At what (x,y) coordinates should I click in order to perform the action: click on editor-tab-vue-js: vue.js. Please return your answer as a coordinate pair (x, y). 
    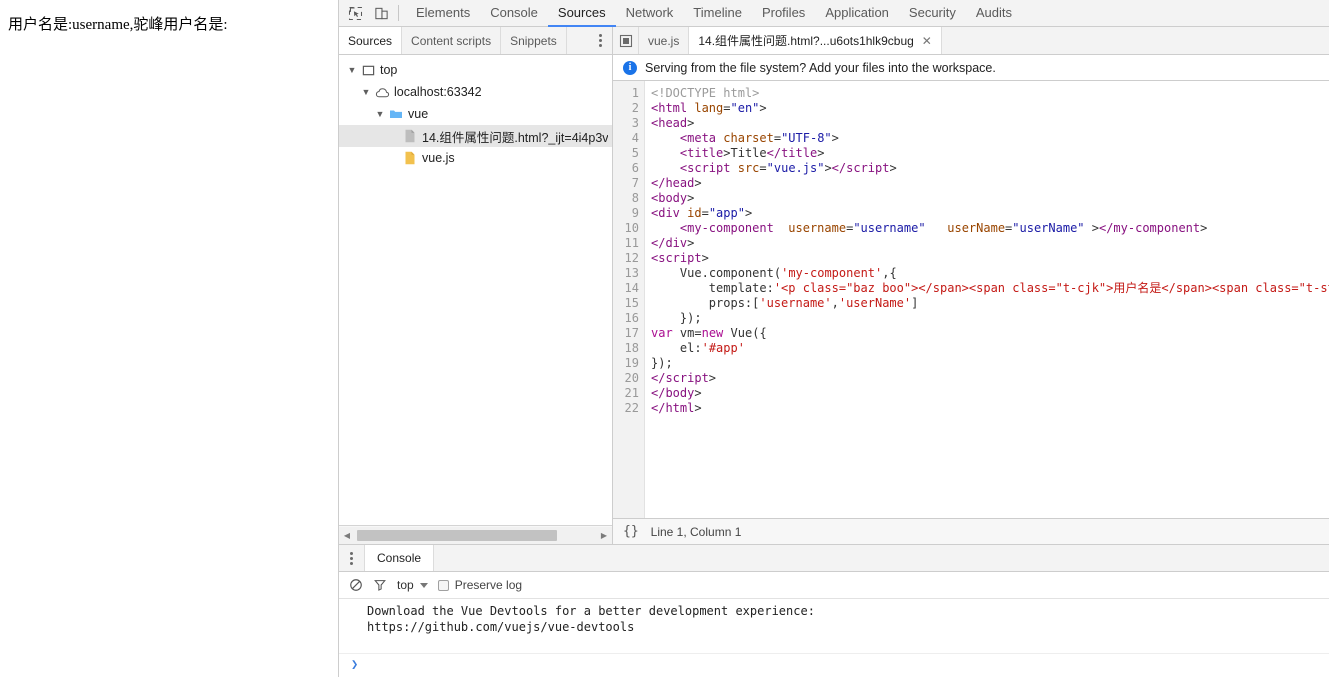
    Looking at the image, I should click on (664, 40).